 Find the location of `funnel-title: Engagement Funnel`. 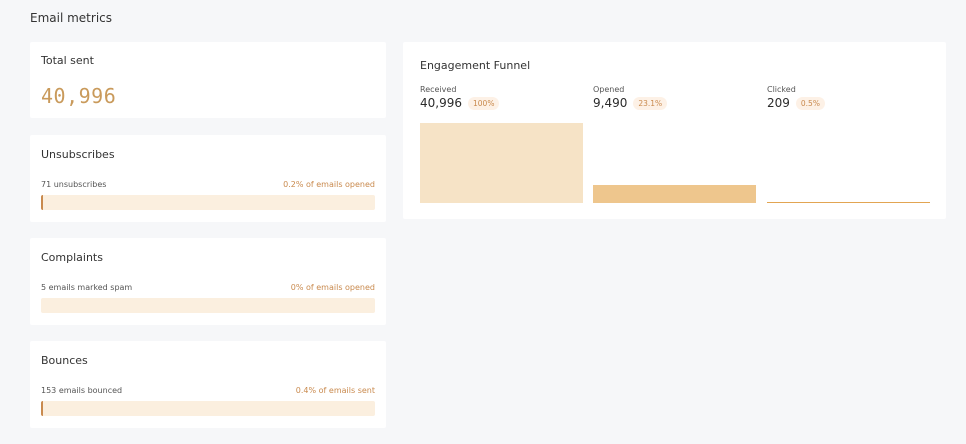

funnel-title: Engagement Funnel is located at coordinates (475, 65).